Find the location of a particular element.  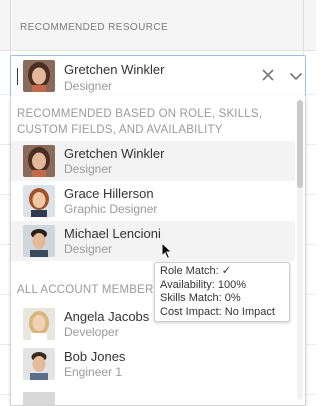

skills-match-text: Skills Match: 0% is located at coordinates (200, 298).